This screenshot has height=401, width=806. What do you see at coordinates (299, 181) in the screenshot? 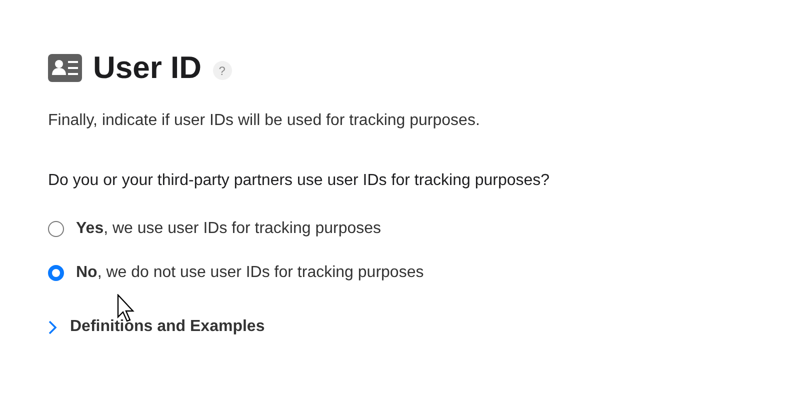
I see `question-text: Do you or your third-party partners use user IDs for tracking purposes?` at bounding box center [299, 181].